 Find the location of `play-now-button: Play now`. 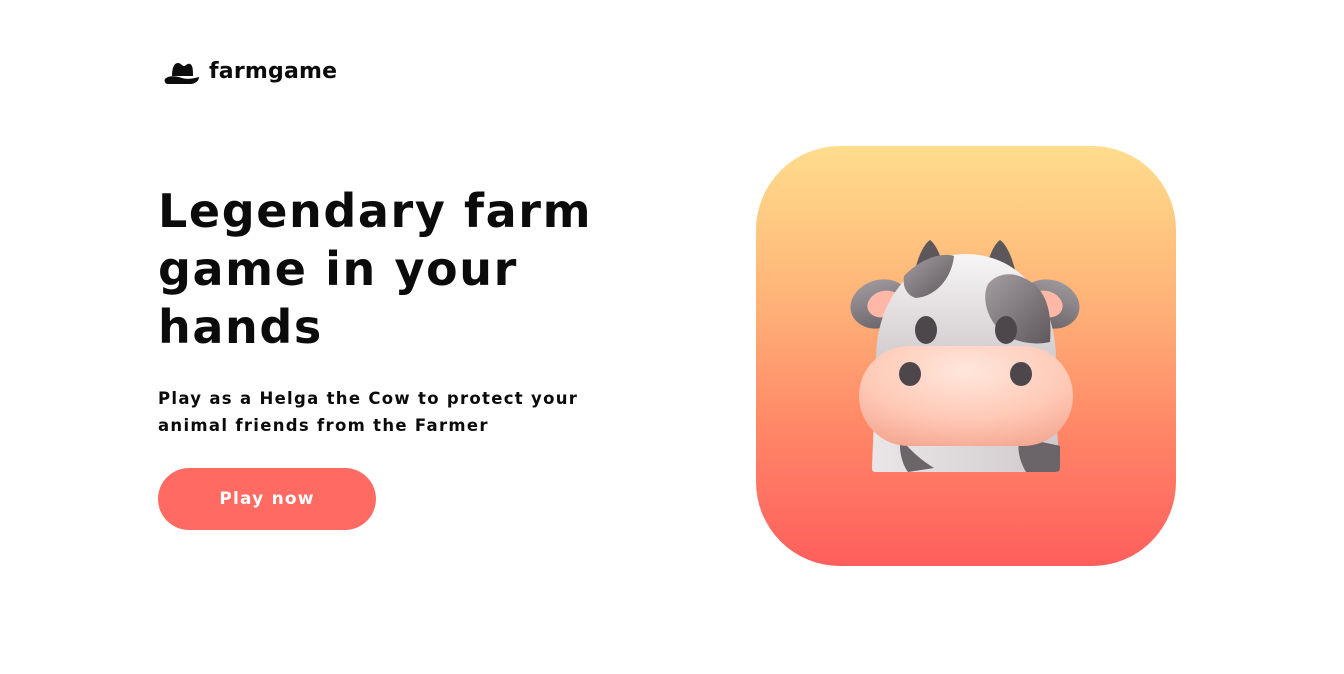

play-now-button: Play now is located at coordinates (267, 499).